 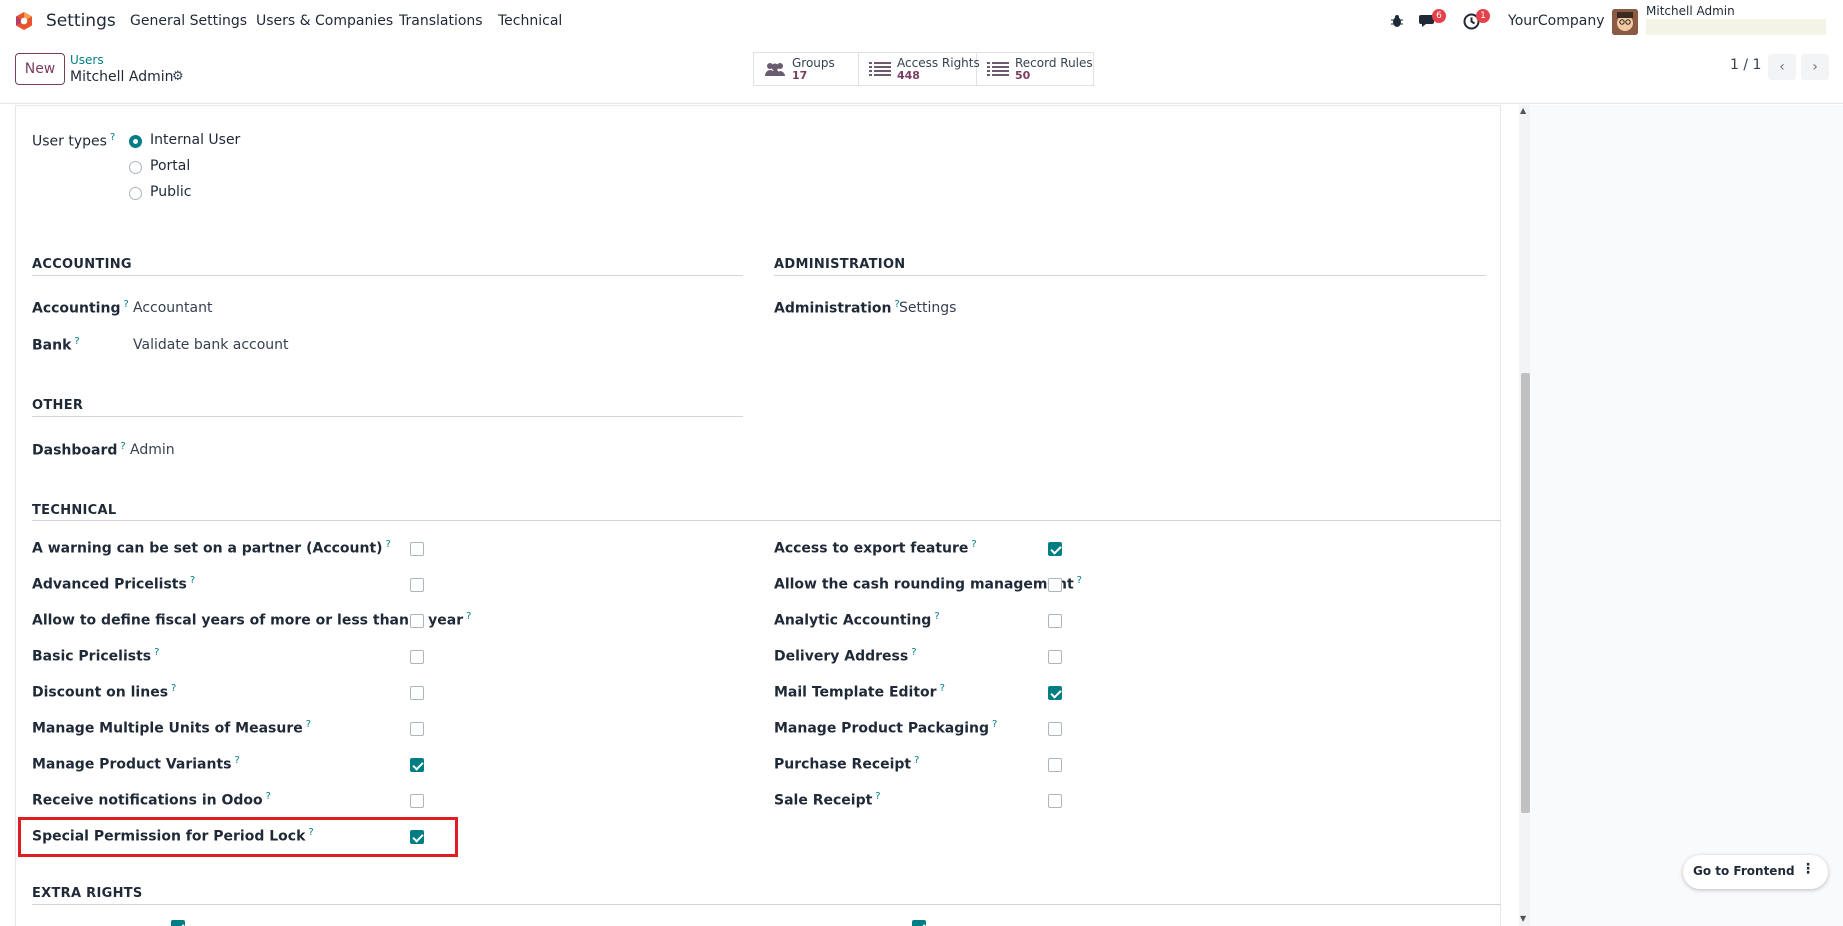 What do you see at coordinates (908, 75) in the screenshot?
I see `access-rights-count: 448` at bounding box center [908, 75].